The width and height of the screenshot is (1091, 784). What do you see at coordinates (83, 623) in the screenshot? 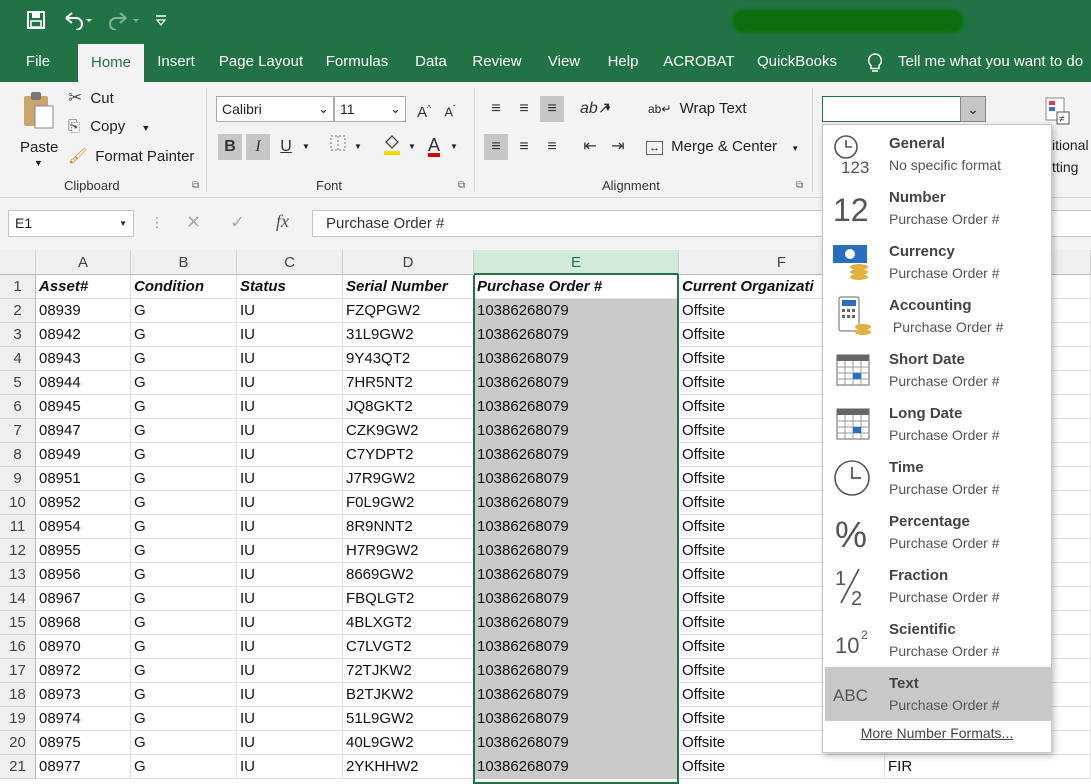
I see `table-cell: 08968` at bounding box center [83, 623].